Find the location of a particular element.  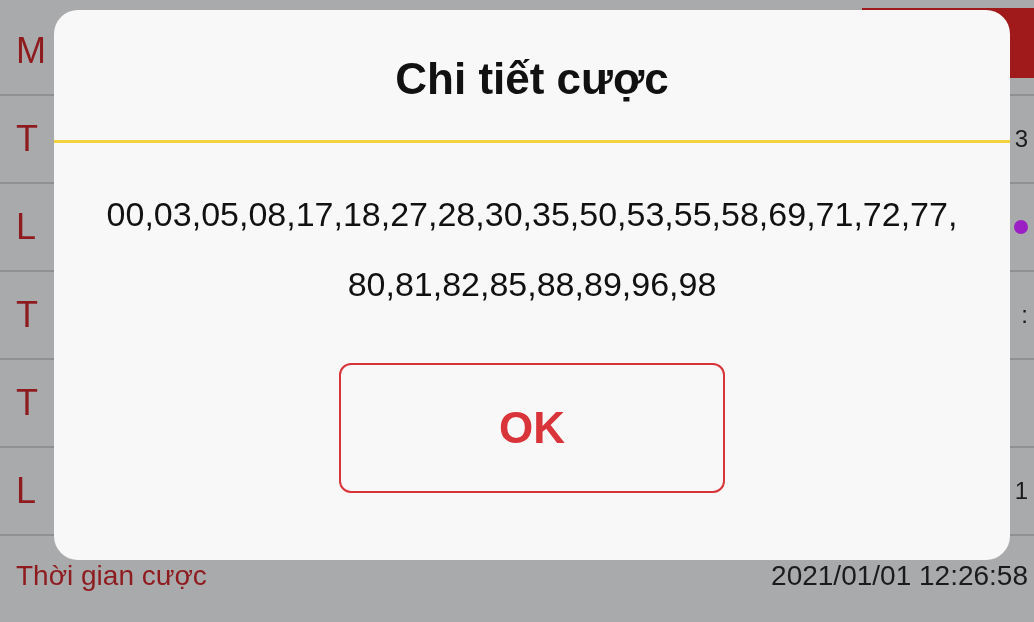

row-value: 1 is located at coordinates (1021, 491).